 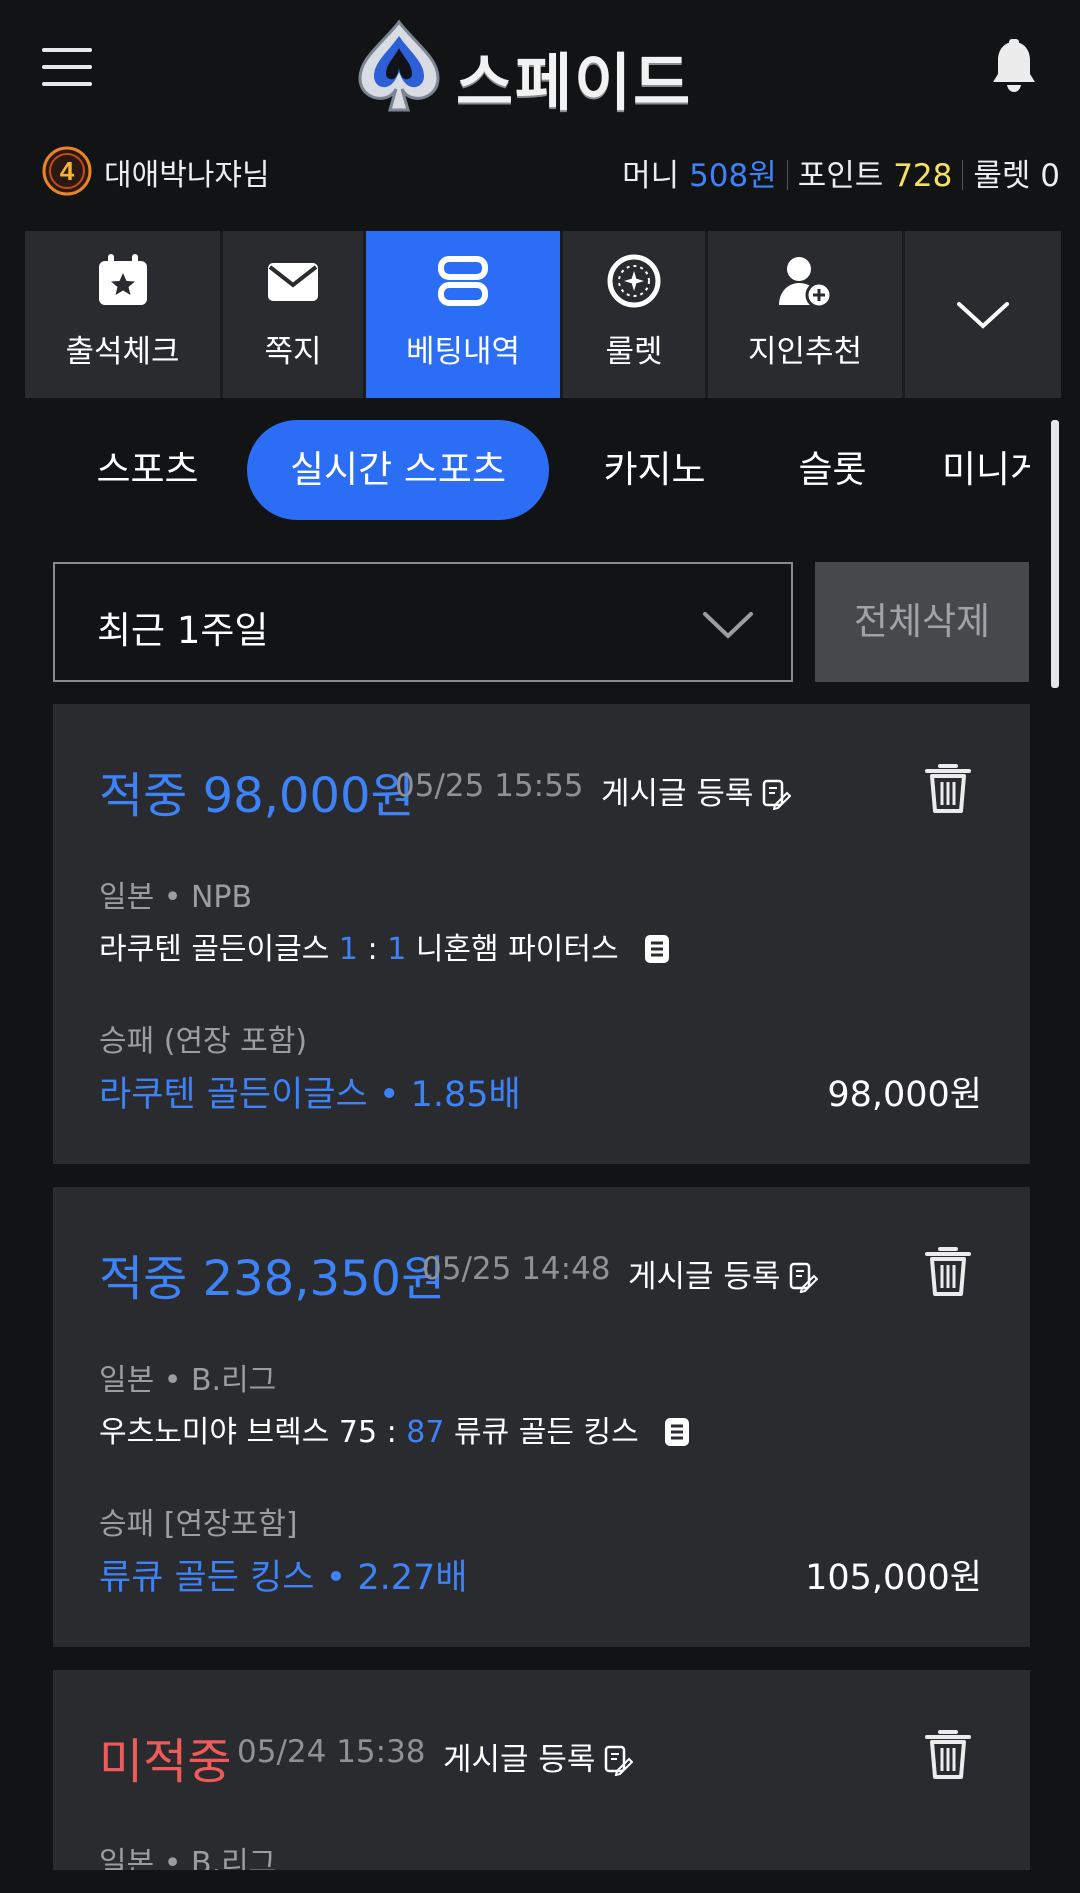 What do you see at coordinates (806, 283) in the screenshot?
I see `user-plus-icon` at bounding box center [806, 283].